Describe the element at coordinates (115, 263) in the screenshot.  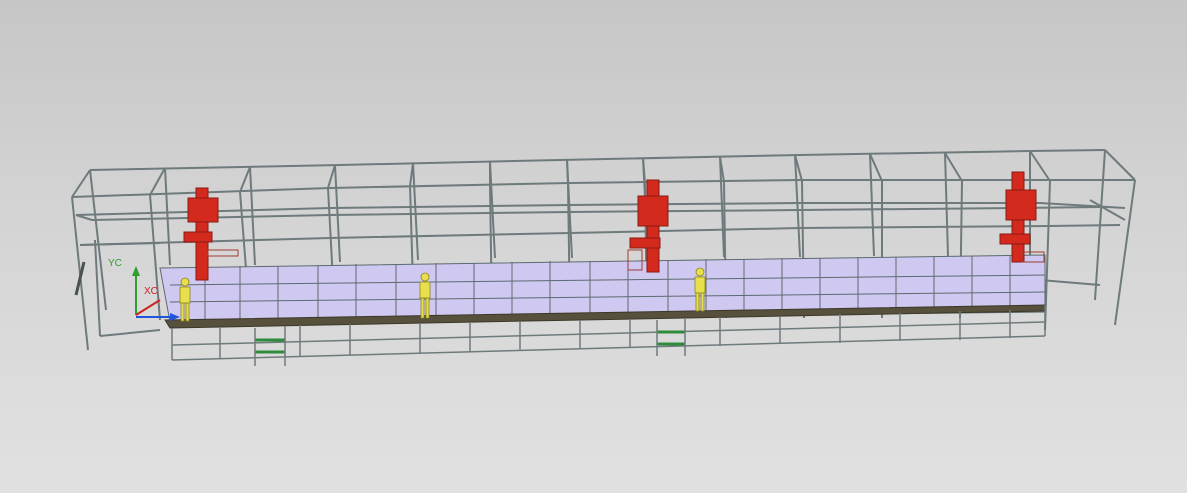
I see `y-axis-label: YC` at that location.